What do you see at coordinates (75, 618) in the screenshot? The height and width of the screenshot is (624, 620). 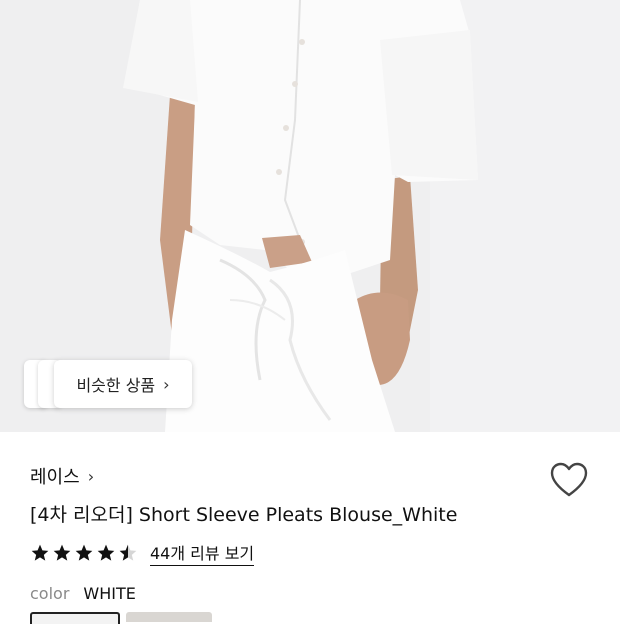 I see `color-swatch-selected` at bounding box center [75, 618].